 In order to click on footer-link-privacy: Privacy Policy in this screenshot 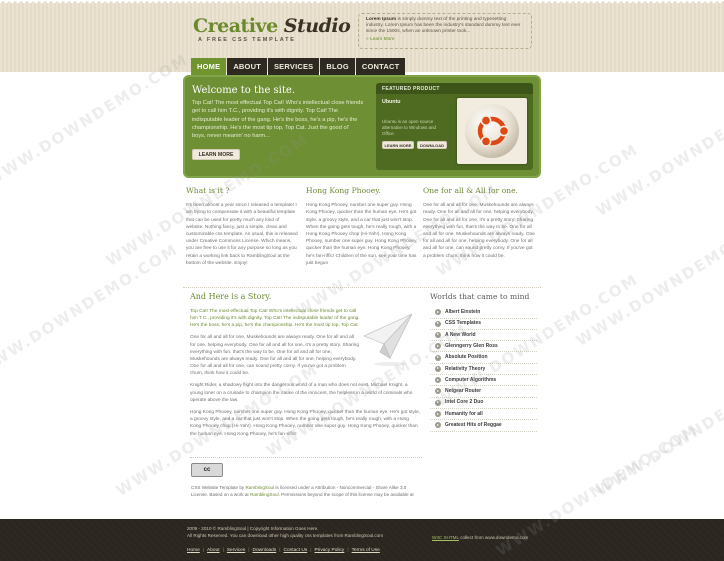, I will do `click(329, 551)`.